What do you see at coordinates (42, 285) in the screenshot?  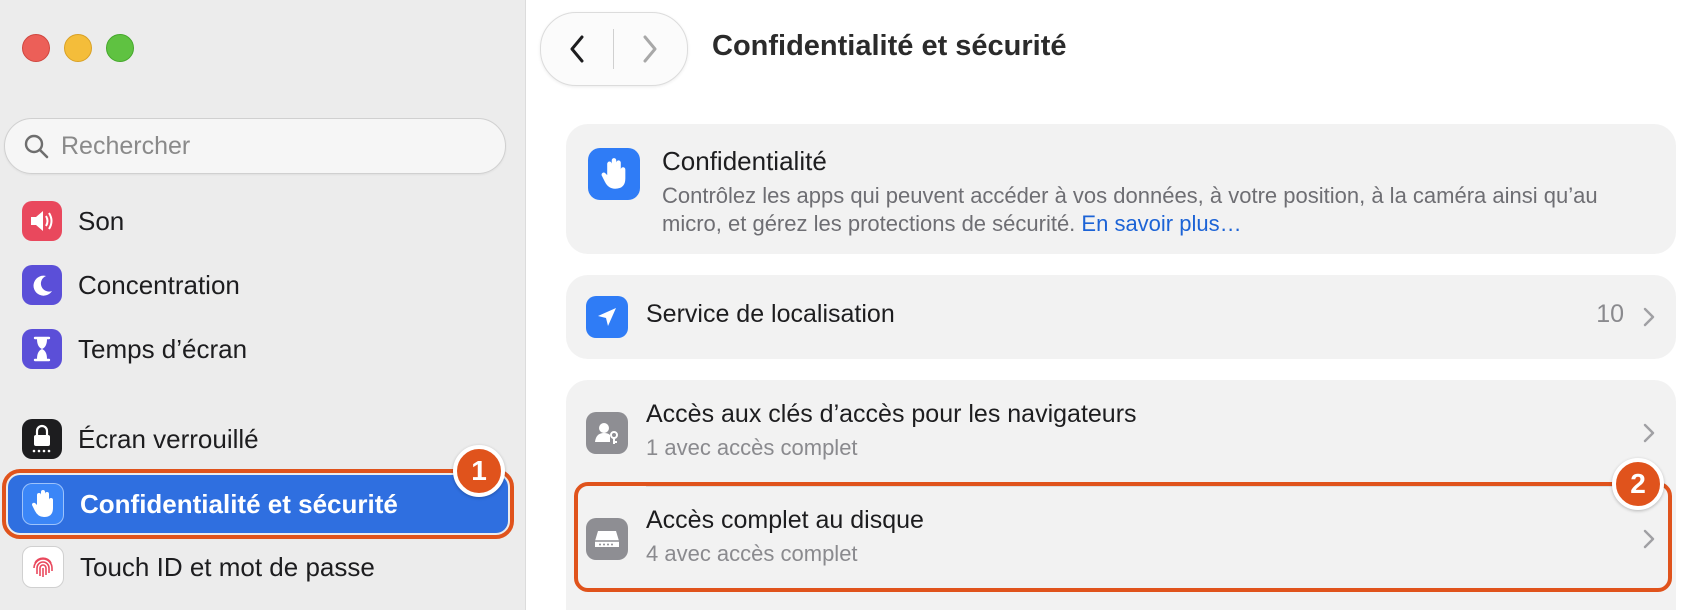 I see `moon-icon` at bounding box center [42, 285].